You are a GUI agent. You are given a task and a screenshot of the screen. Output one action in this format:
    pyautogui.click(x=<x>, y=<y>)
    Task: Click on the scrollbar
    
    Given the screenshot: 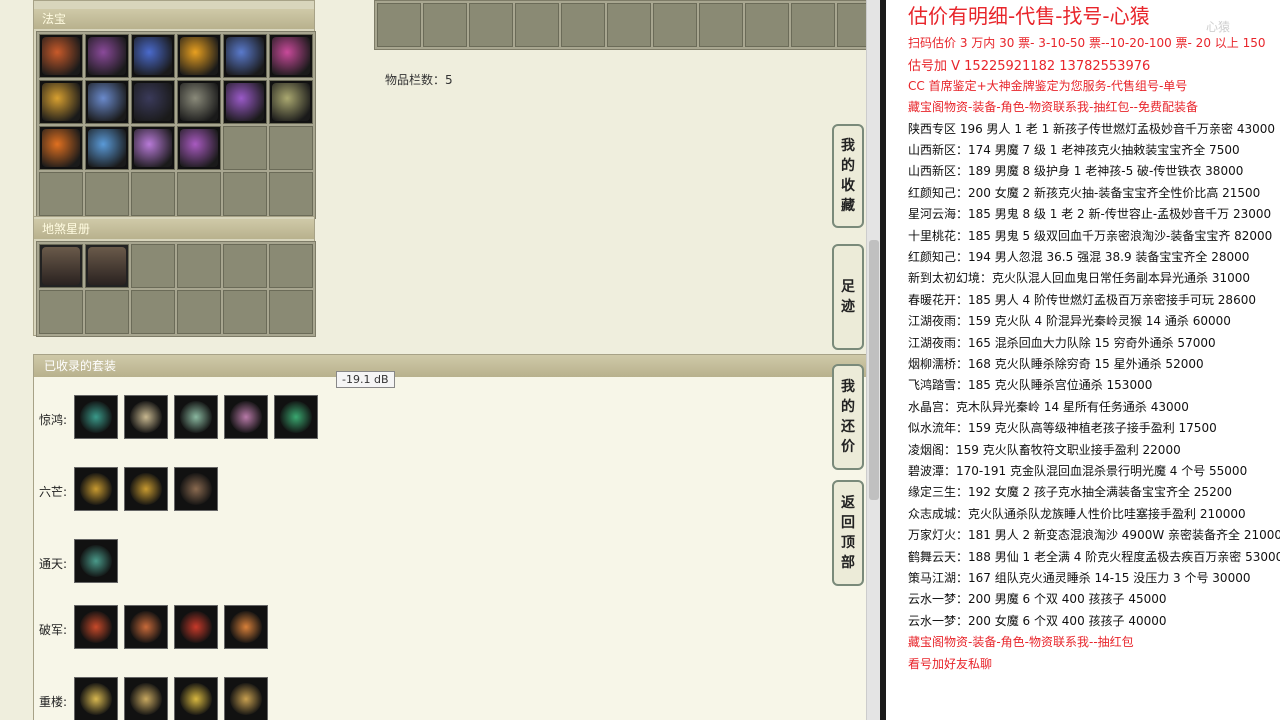 What is the action you would take?
    pyautogui.click(x=873, y=360)
    